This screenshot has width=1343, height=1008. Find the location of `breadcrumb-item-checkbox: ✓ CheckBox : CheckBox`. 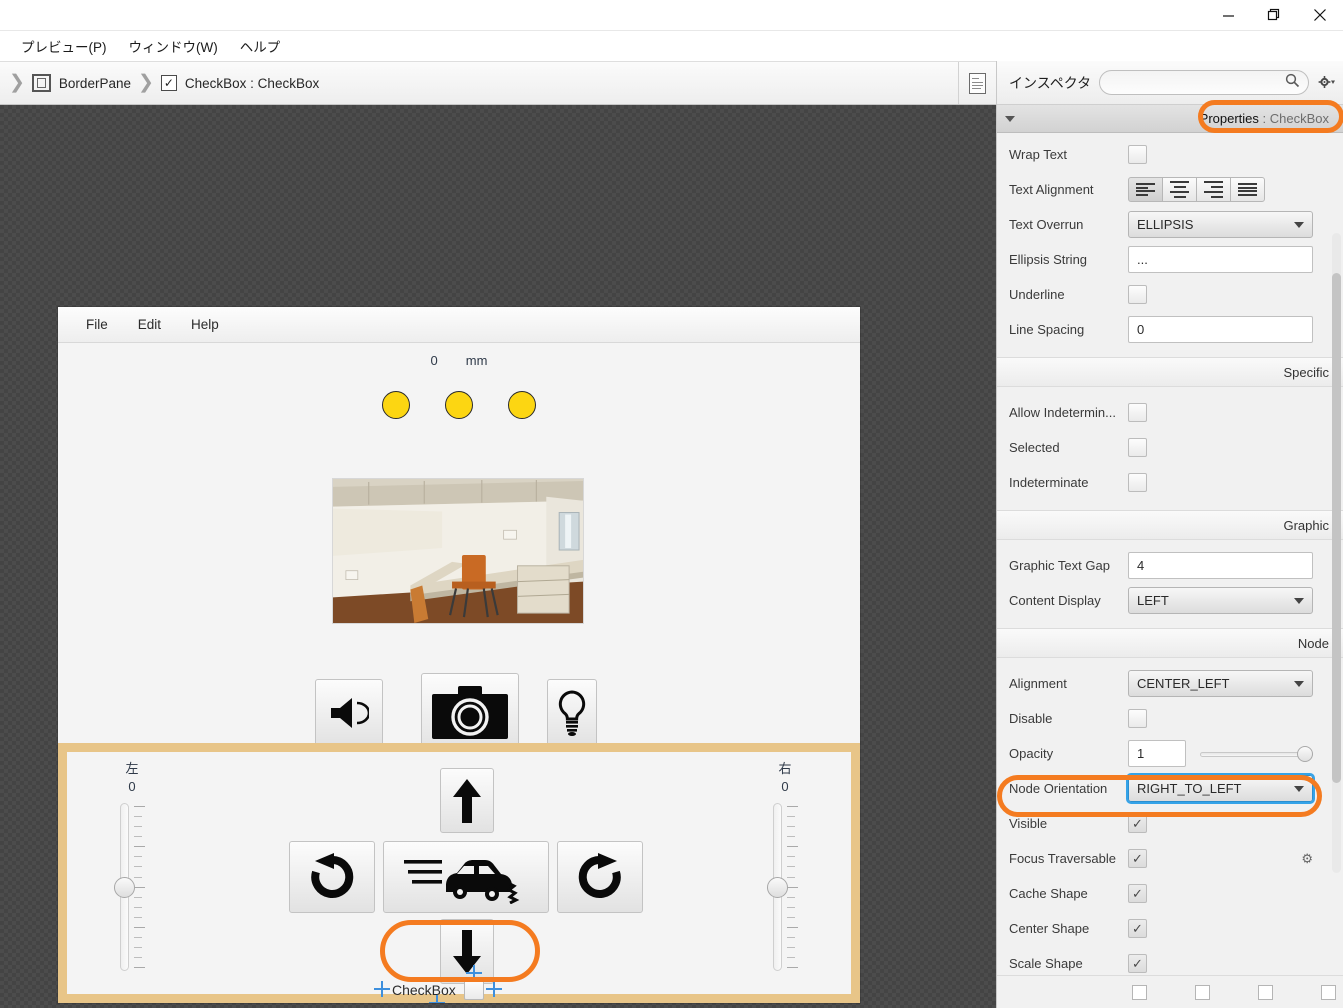

breadcrumb-item-checkbox: ✓ CheckBox : CheckBox is located at coordinates (239, 83).